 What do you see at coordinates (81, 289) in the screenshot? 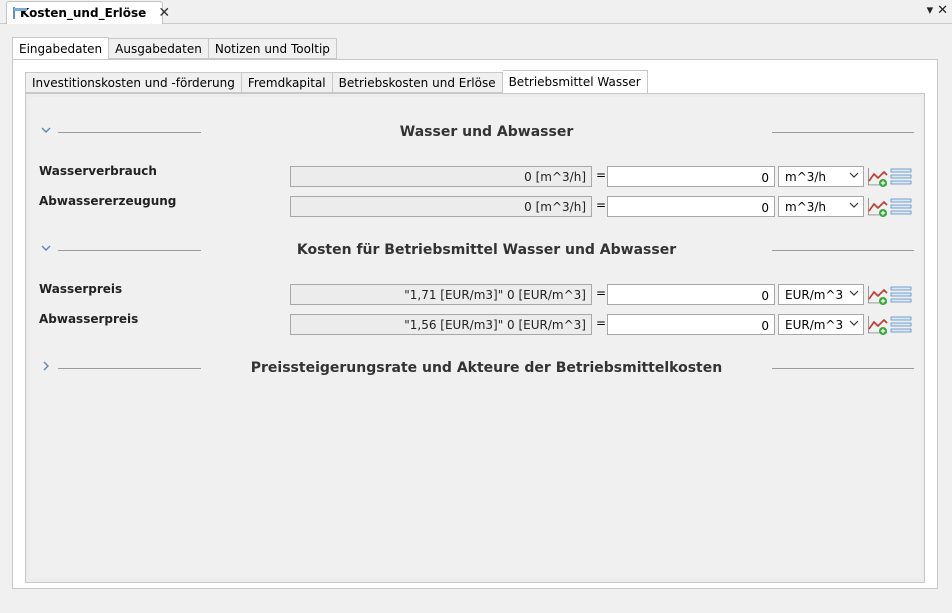
I see `field-label: Wasserpreis` at bounding box center [81, 289].